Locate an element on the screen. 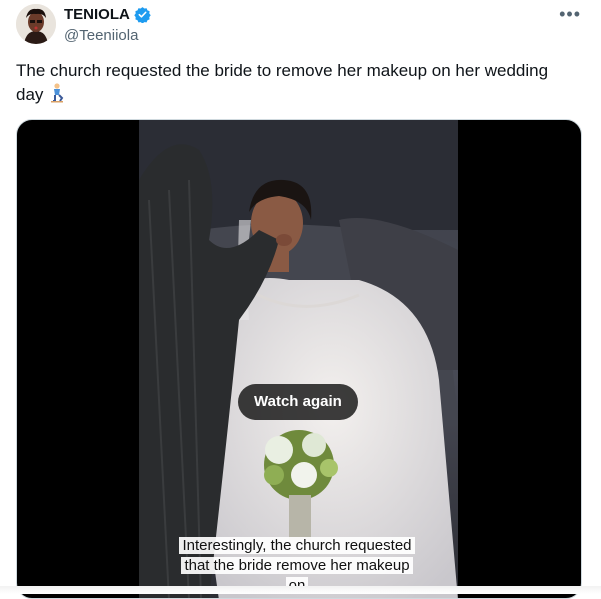 The height and width of the screenshot is (599, 601). kneeling-person-emoji-icon is located at coordinates (57, 93).